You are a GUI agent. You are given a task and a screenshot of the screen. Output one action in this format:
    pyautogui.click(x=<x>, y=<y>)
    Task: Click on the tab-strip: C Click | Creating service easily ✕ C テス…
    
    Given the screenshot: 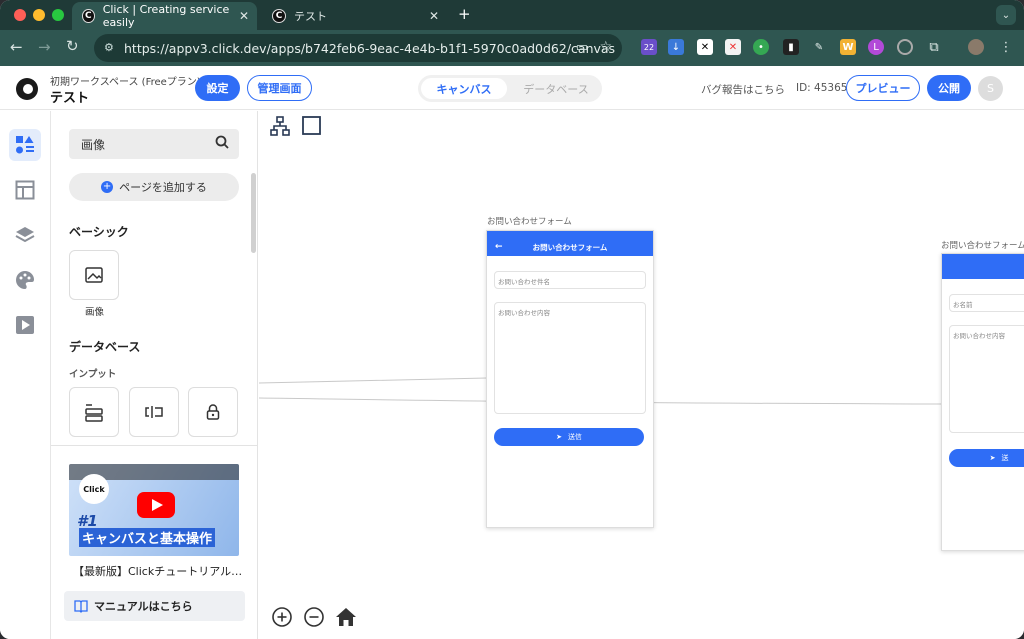 What is the action you would take?
    pyautogui.click(x=512, y=15)
    